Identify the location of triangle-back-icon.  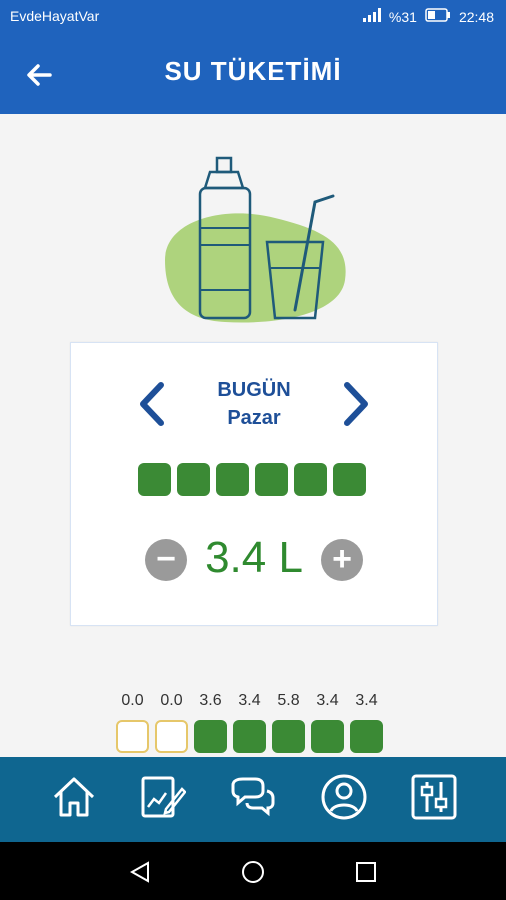
(139, 872).